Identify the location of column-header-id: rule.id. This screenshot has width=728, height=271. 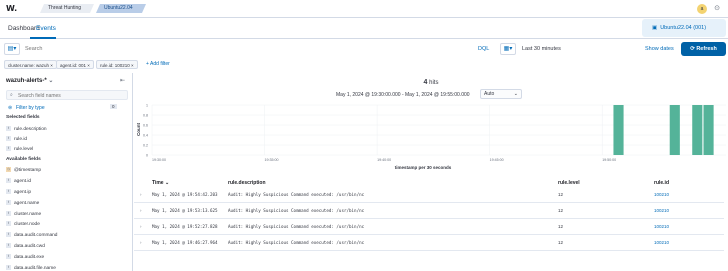
(661, 183).